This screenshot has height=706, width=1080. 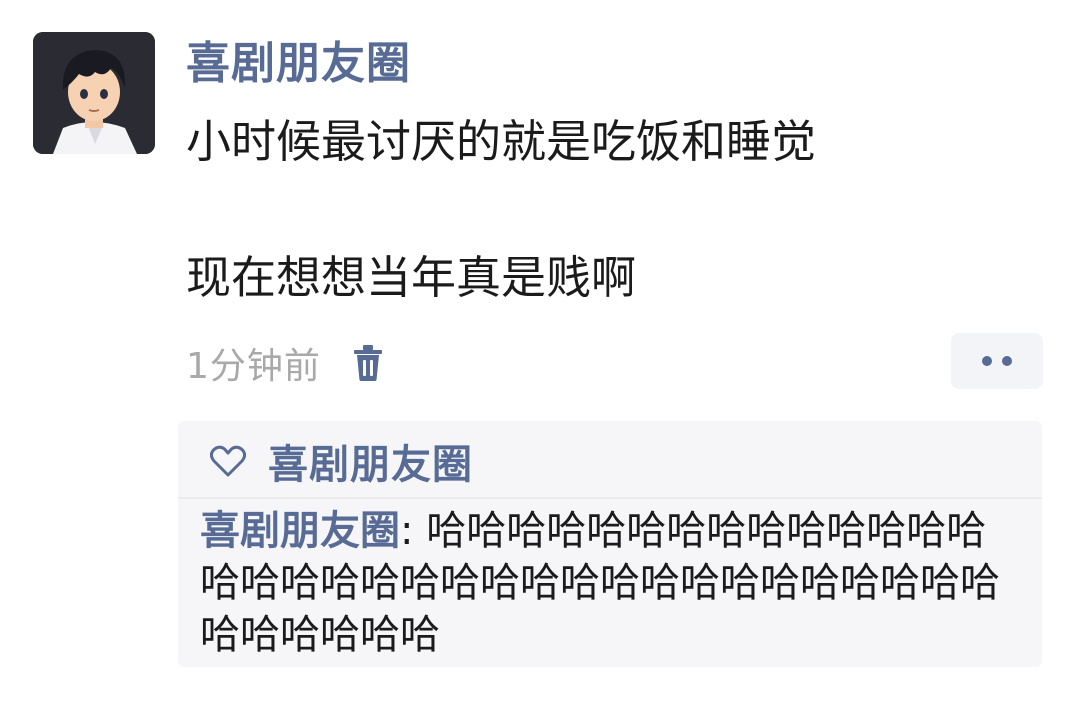 I want to click on heart-outline-icon, so click(x=228, y=461).